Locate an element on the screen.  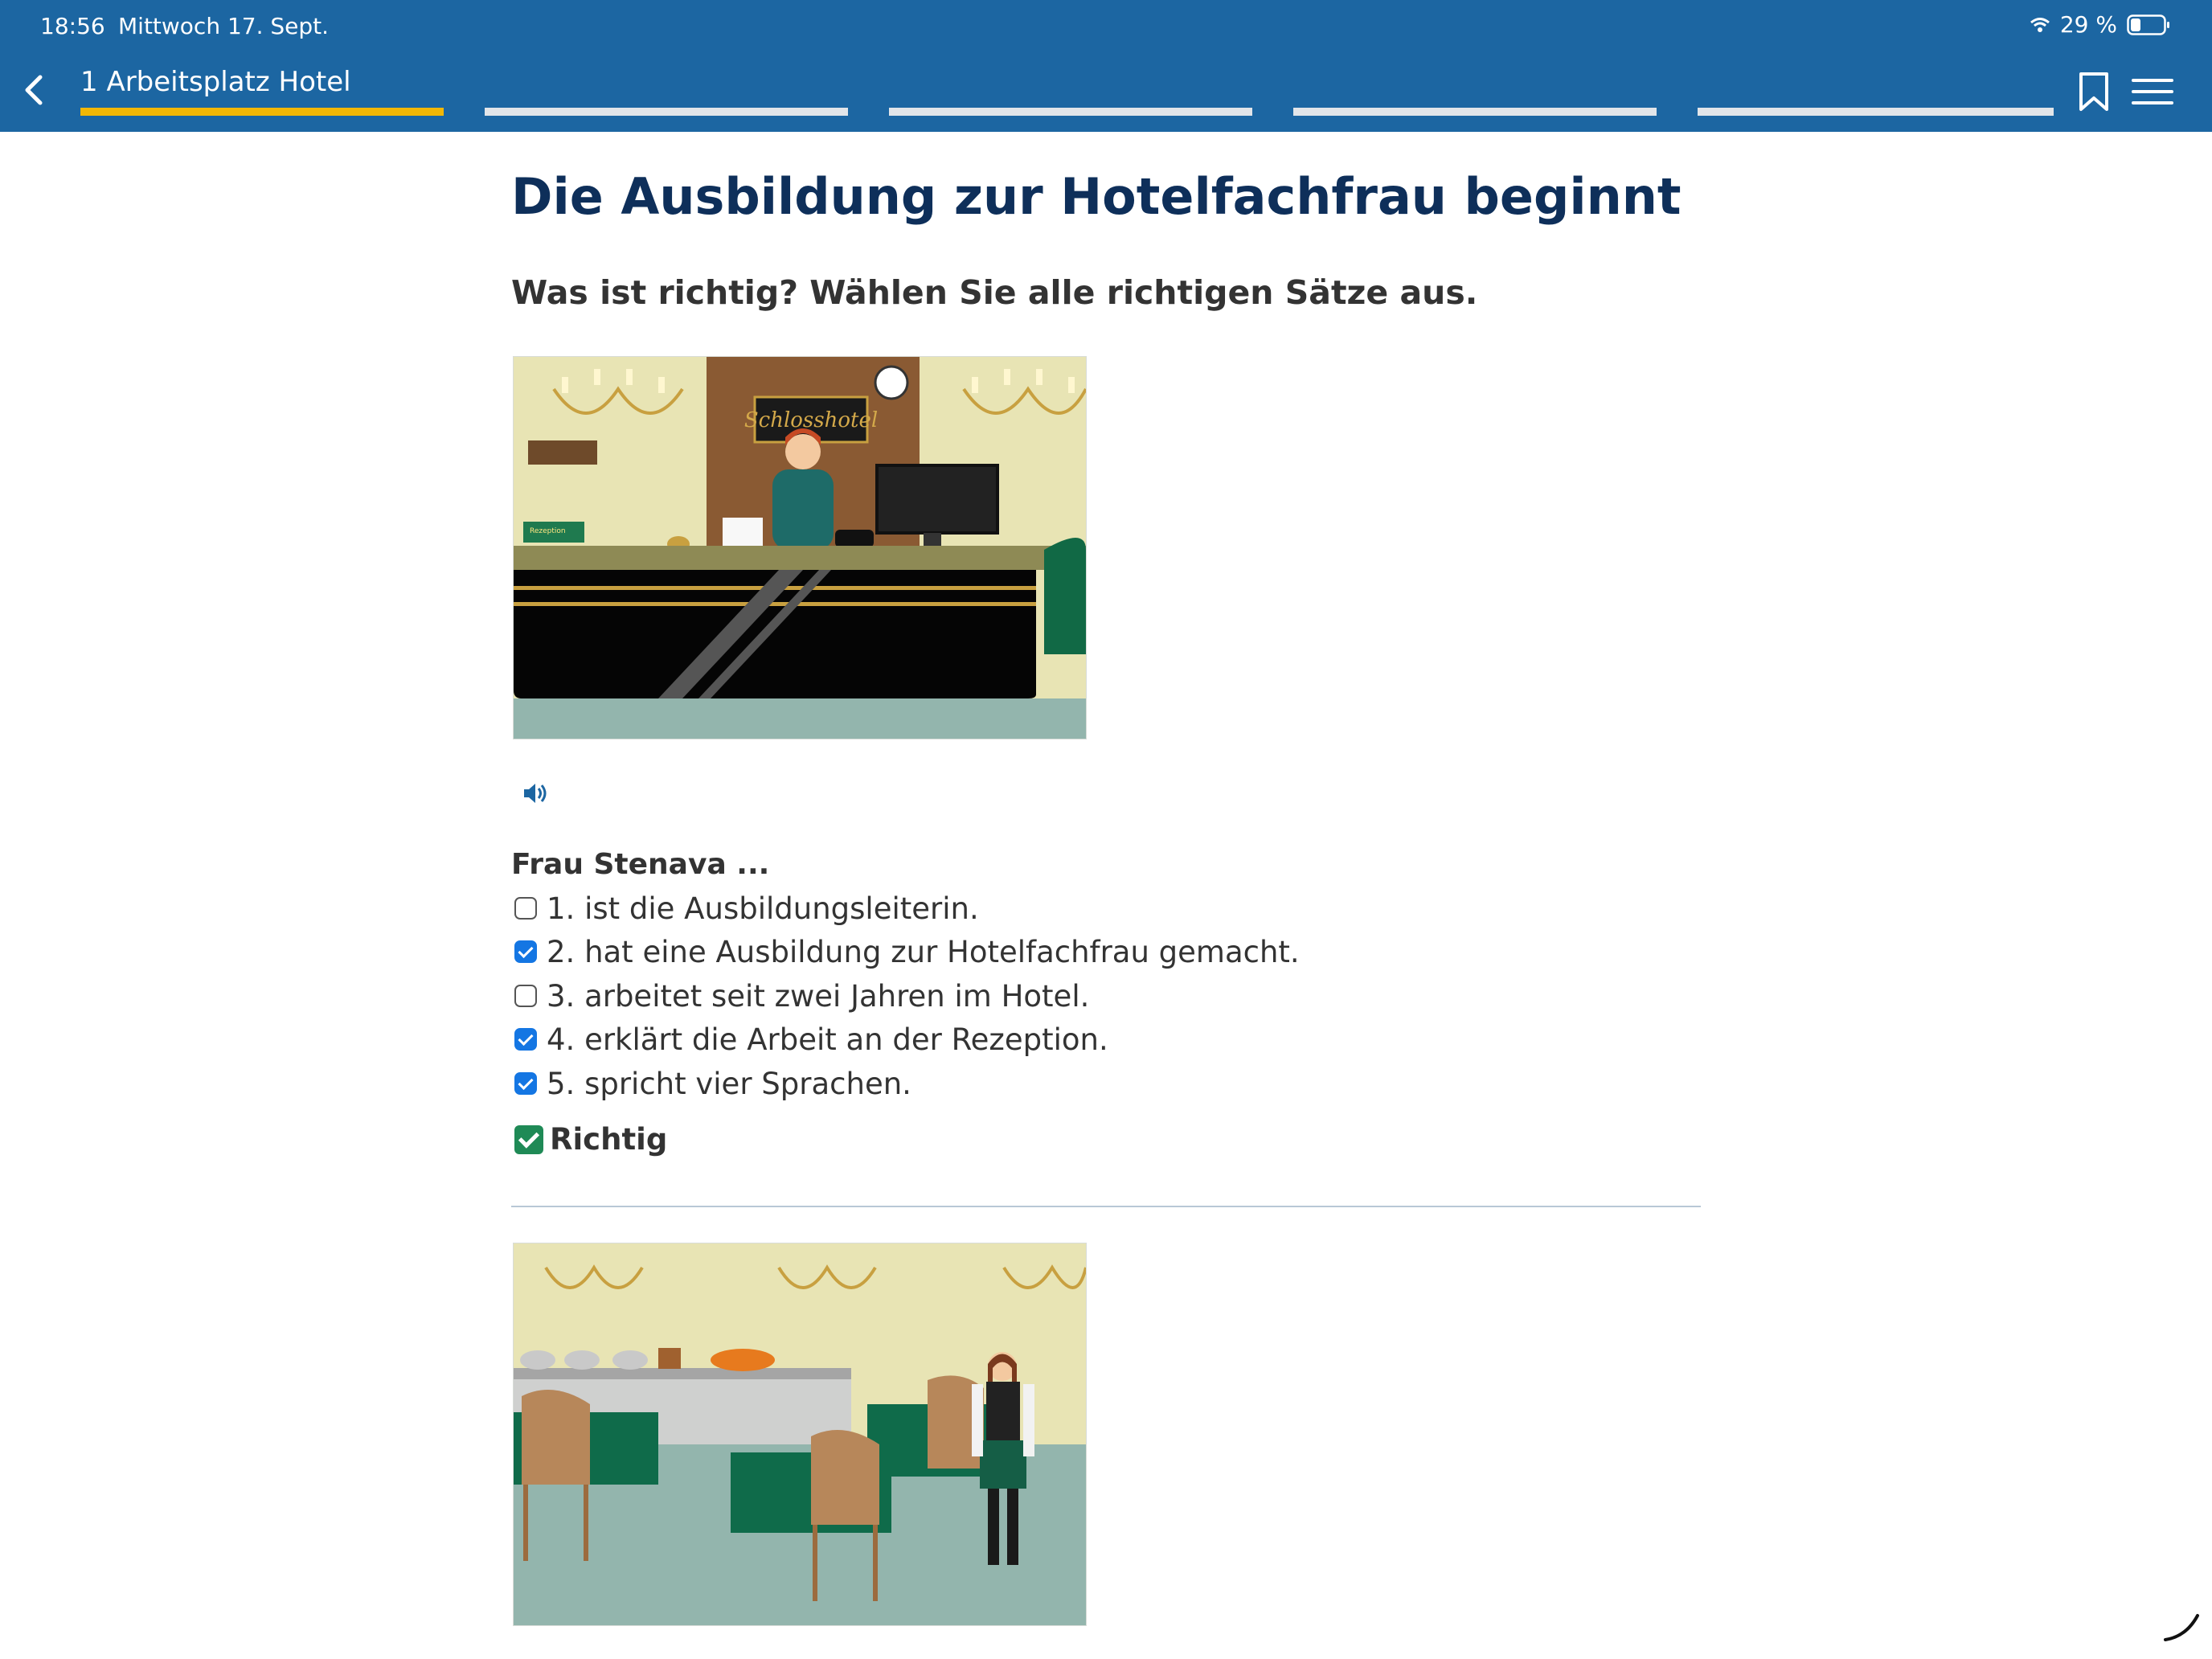
hotel-sign: Schlosshotel is located at coordinates (811, 420).